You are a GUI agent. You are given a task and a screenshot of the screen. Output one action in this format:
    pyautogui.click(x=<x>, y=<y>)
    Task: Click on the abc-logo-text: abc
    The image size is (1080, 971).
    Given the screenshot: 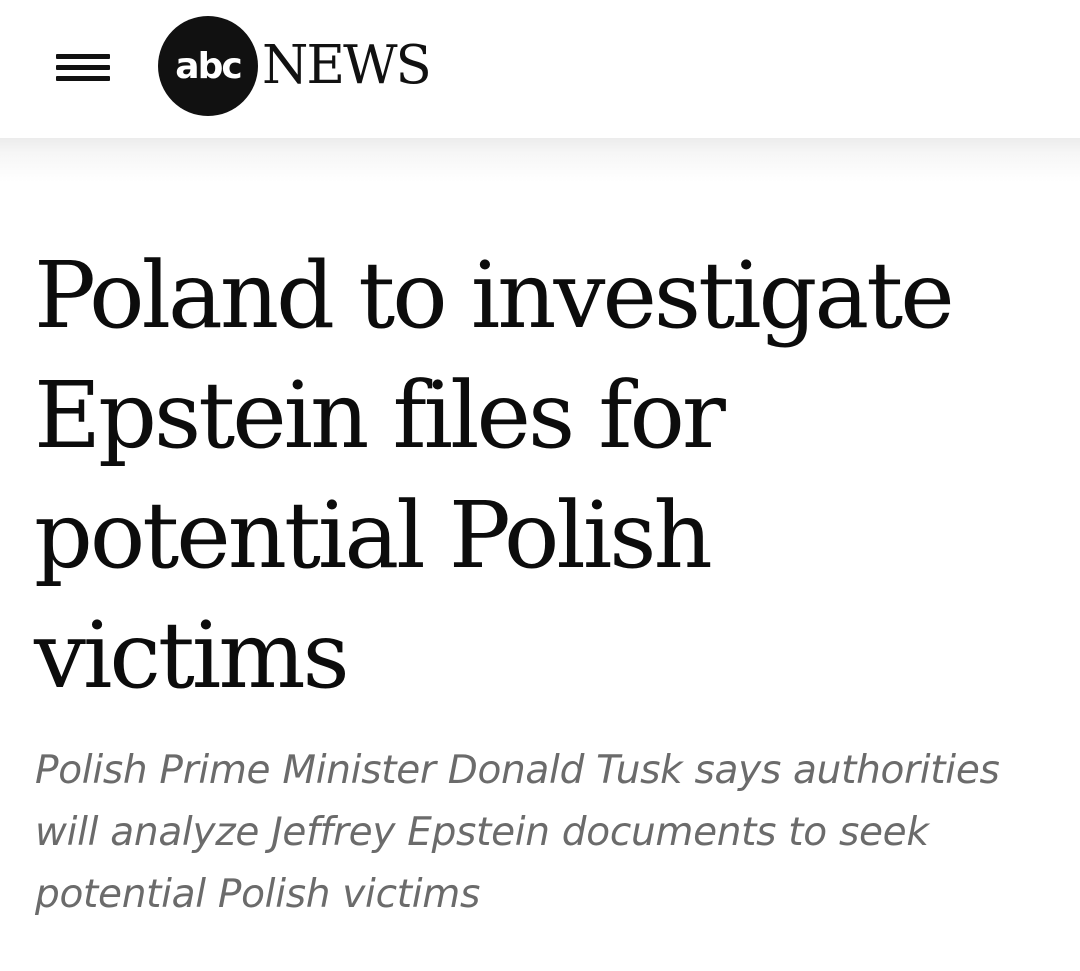 What is the action you would take?
    pyautogui.click(x=207, y=66)
    